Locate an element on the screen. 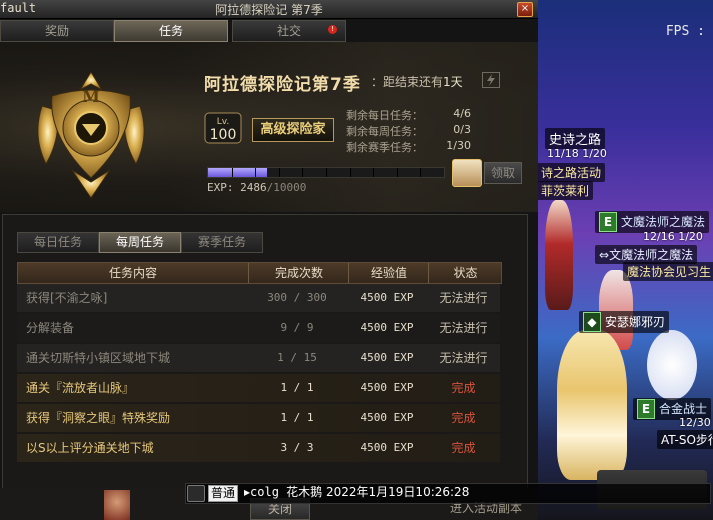  quest-count: 1 / 15 is located at coordinates (297, 357).